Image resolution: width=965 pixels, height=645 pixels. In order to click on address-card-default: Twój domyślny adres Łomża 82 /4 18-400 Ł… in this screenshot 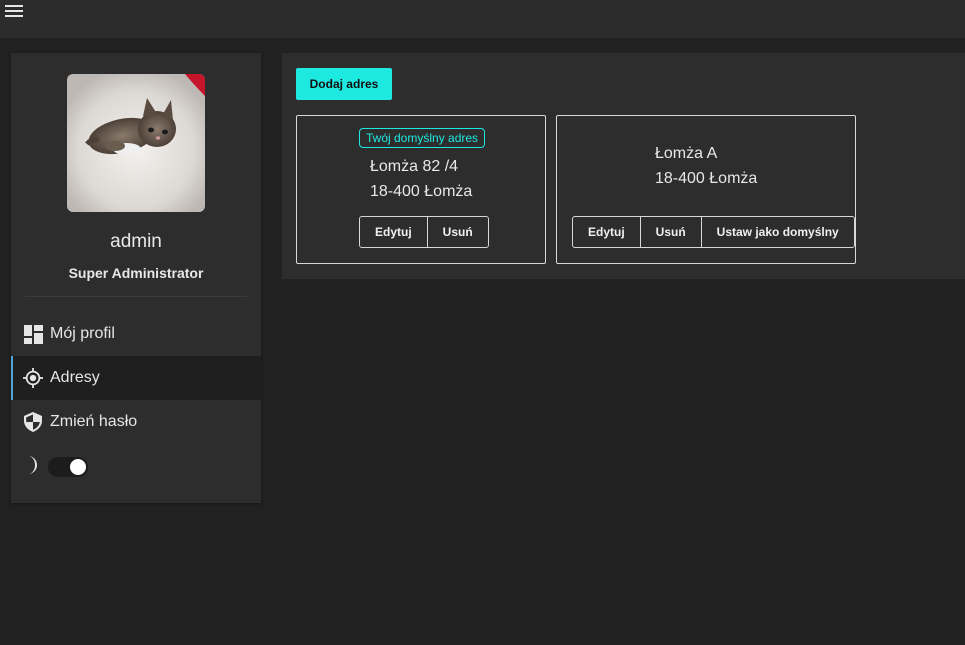, I will do `click(421, 189)`.